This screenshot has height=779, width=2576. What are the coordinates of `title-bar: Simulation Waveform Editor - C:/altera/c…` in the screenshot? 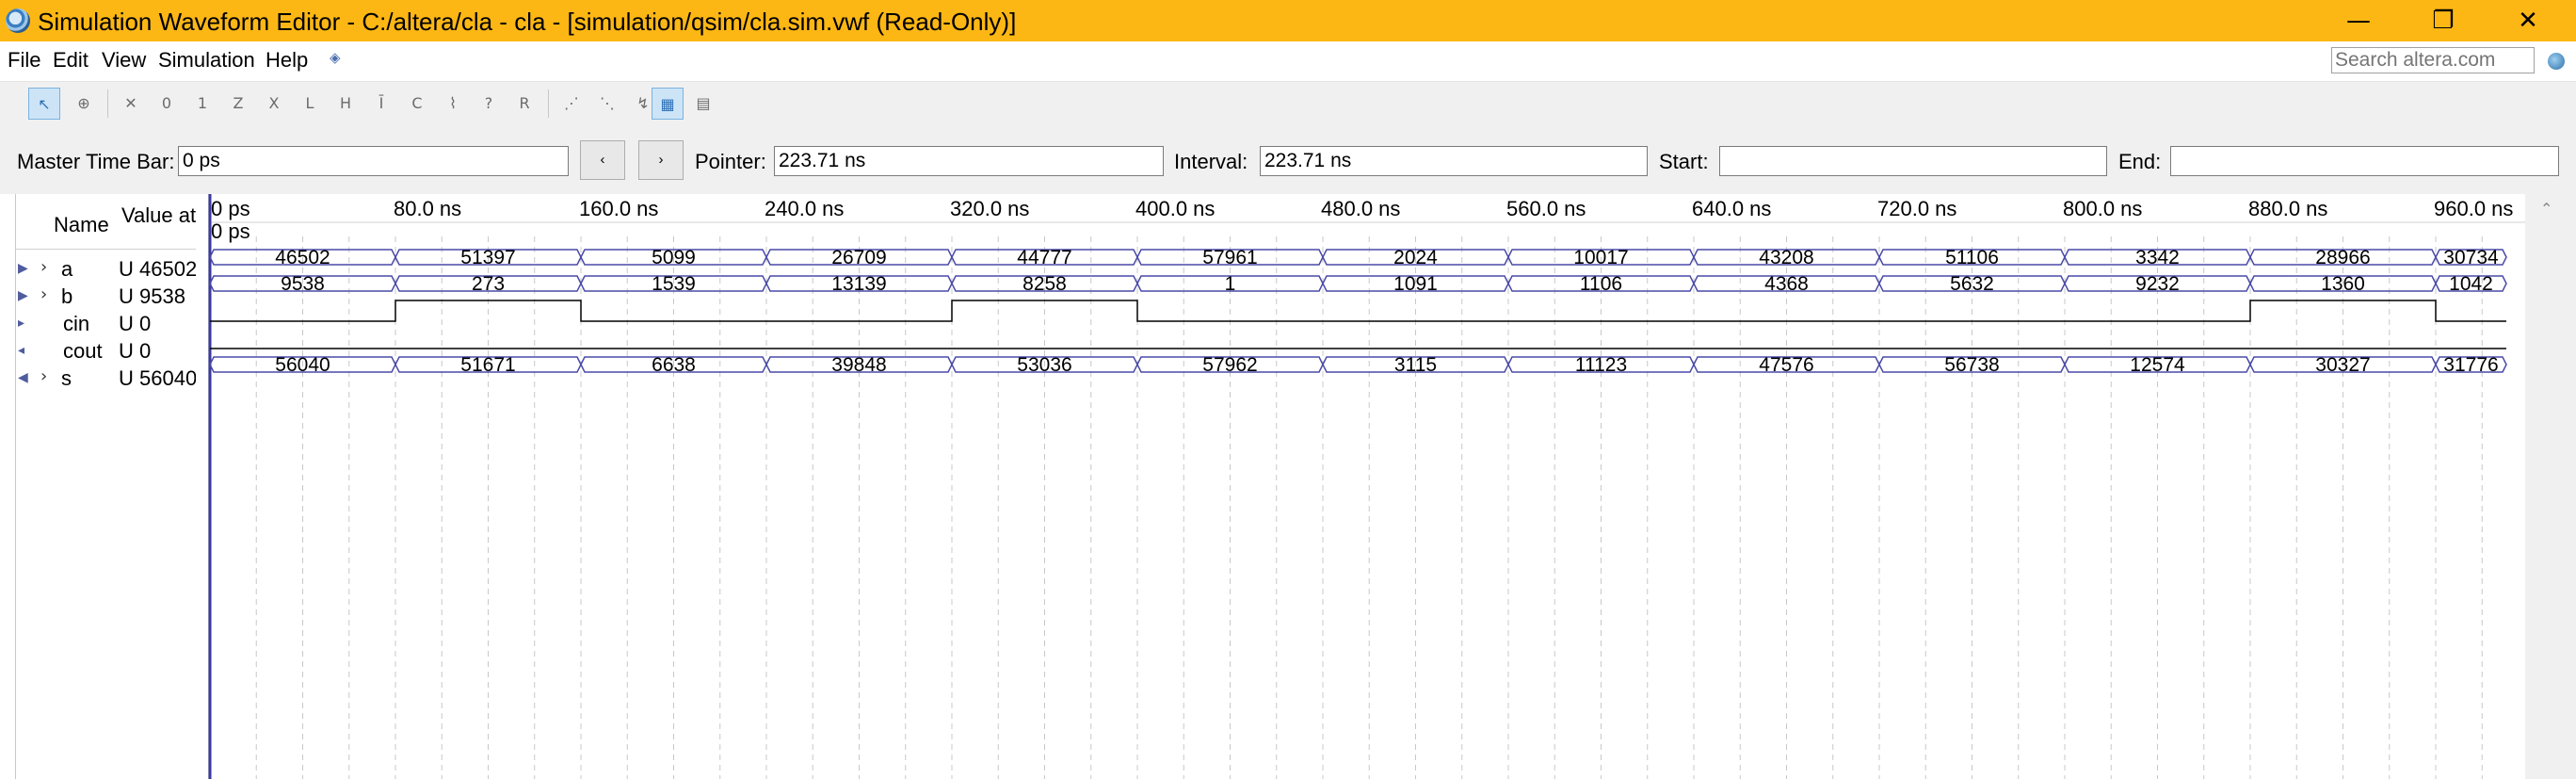 It's located at (1288, 20).